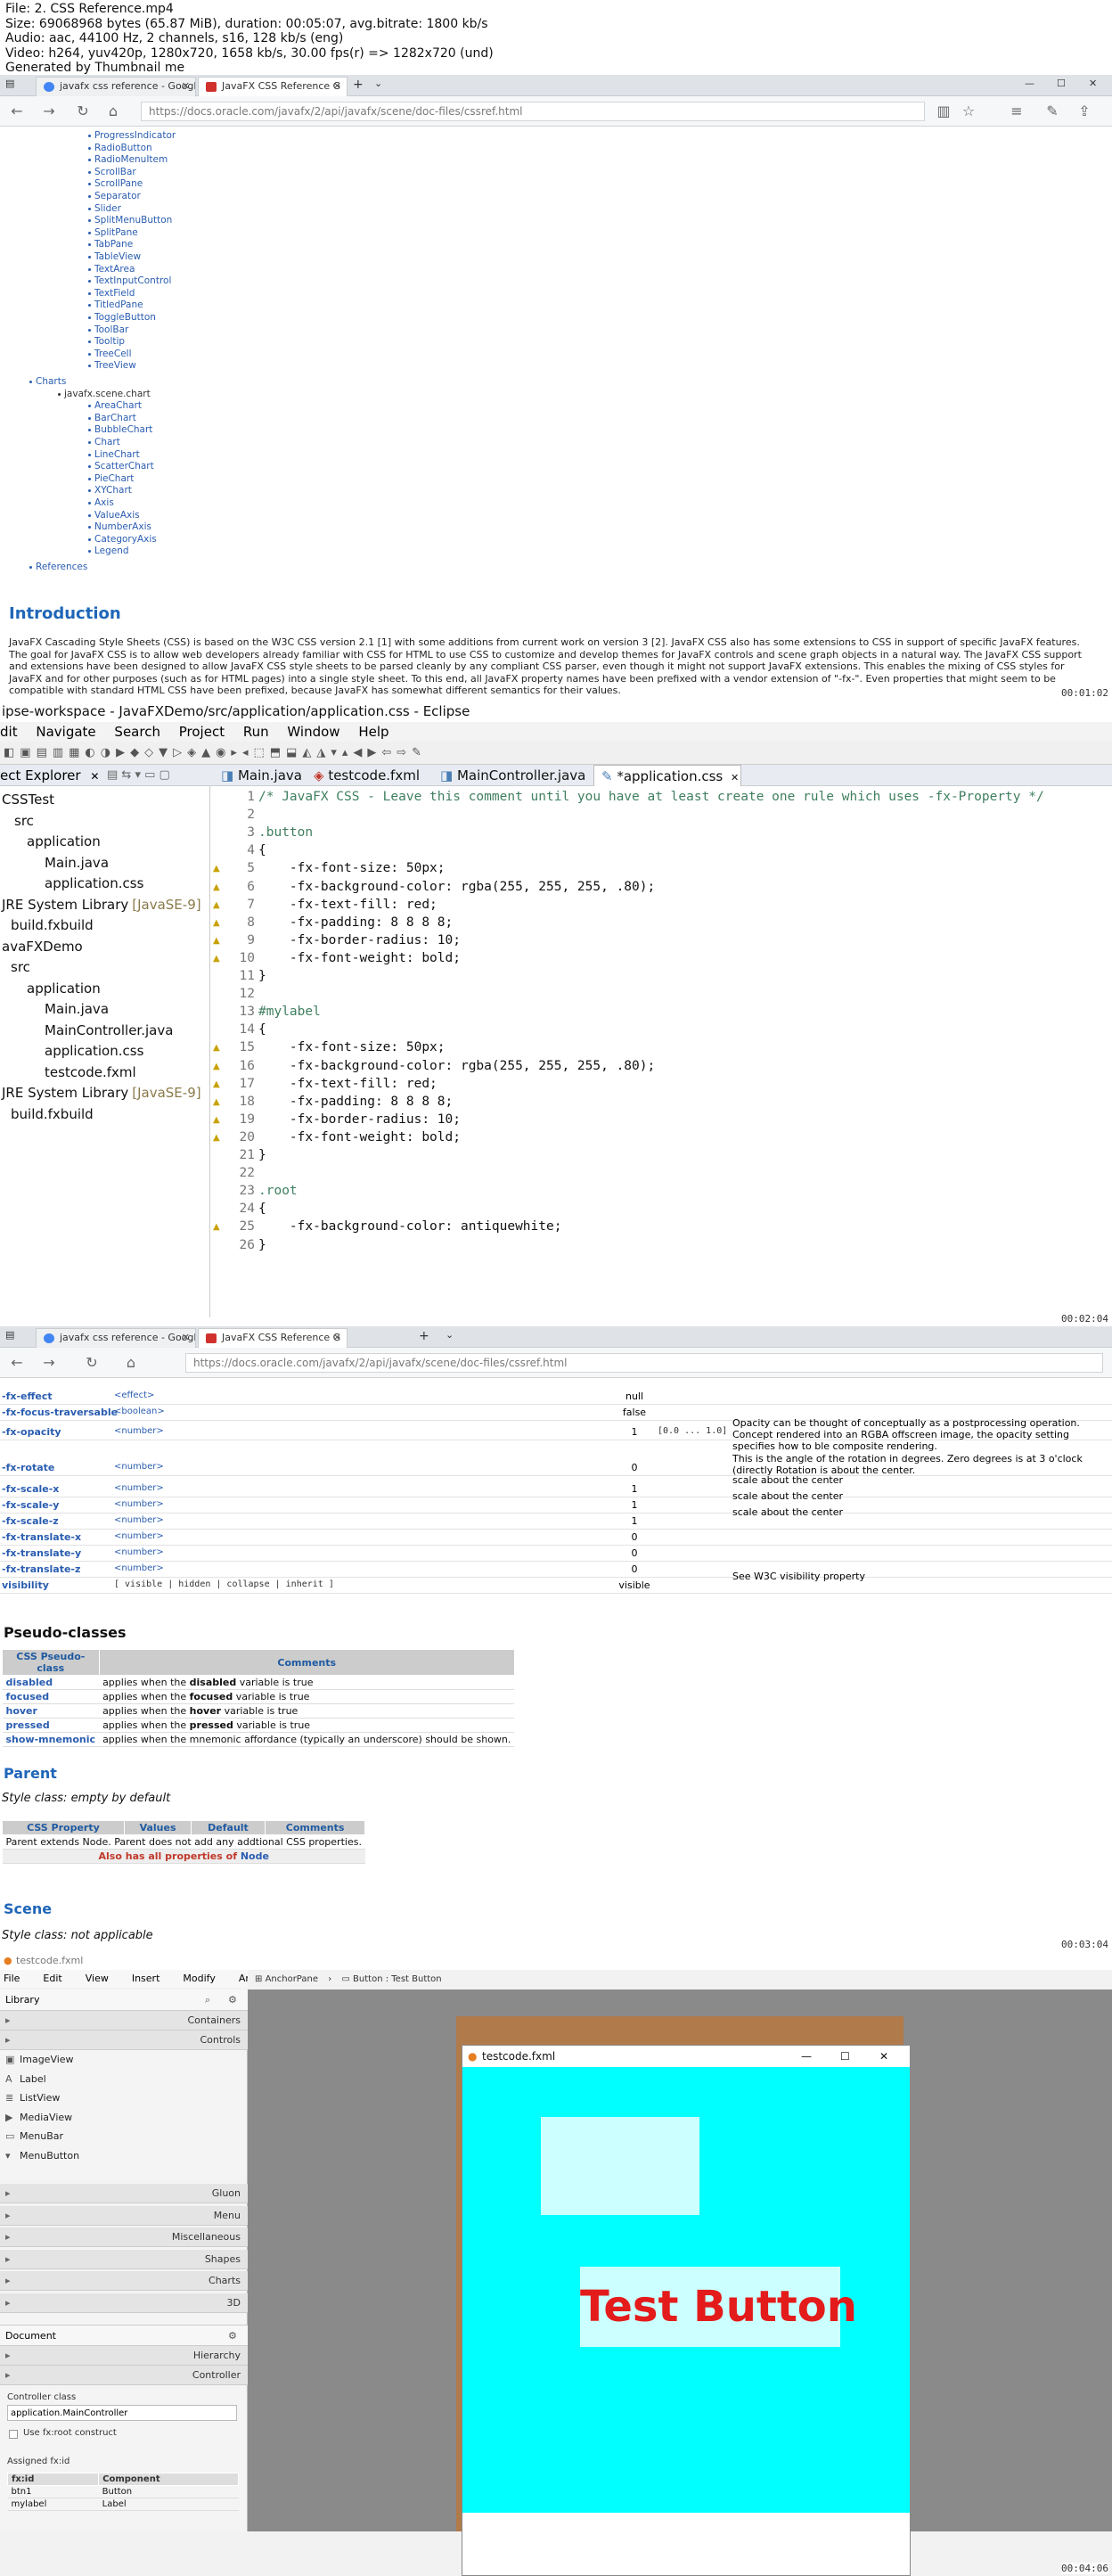 The width and height of the screenshot is (1112, 2576). Describe the element at coordinates (232, 2000) in the screenshot. I see `gear-icon: ⚙` at that location.